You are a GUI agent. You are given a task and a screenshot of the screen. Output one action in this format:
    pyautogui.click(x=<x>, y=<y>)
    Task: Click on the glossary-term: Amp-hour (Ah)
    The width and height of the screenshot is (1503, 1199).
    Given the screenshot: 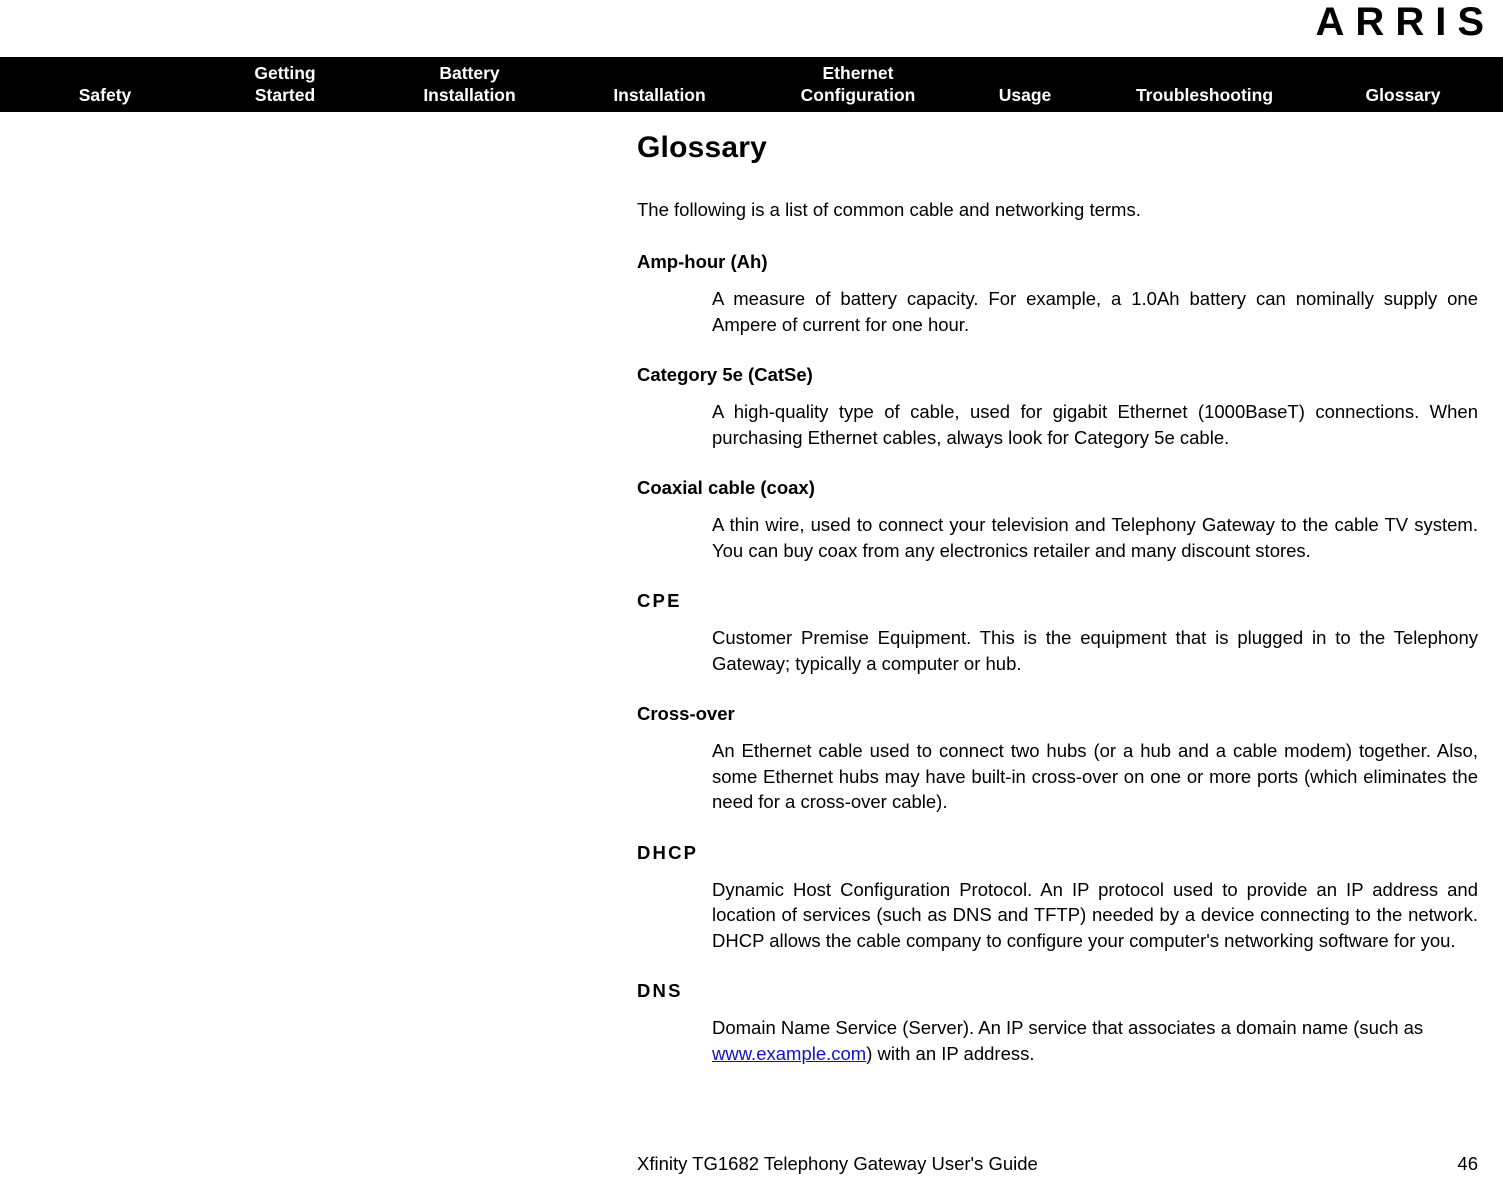 What is the action you would take?
    pyautogui.click(x=702, y=261)
    